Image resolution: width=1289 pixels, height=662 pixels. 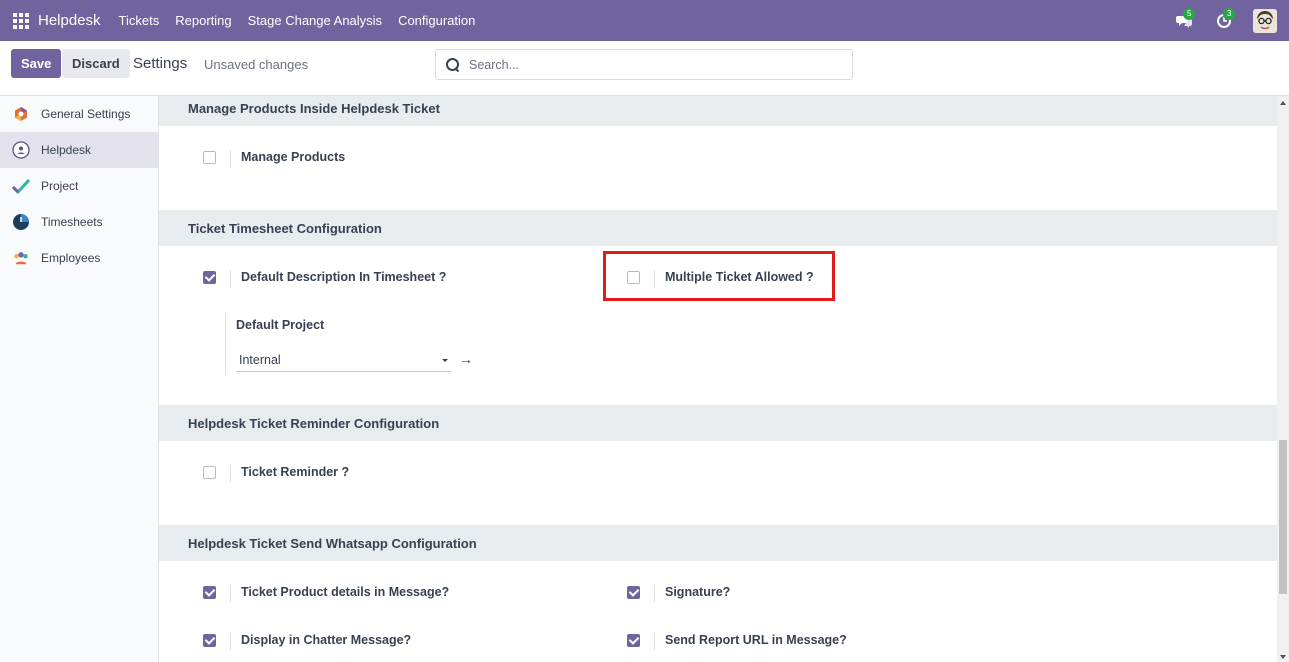 What do you see at coordinates (453, 64) in the screenshot?
I see `search-icon` at bounding box center [453, 64].